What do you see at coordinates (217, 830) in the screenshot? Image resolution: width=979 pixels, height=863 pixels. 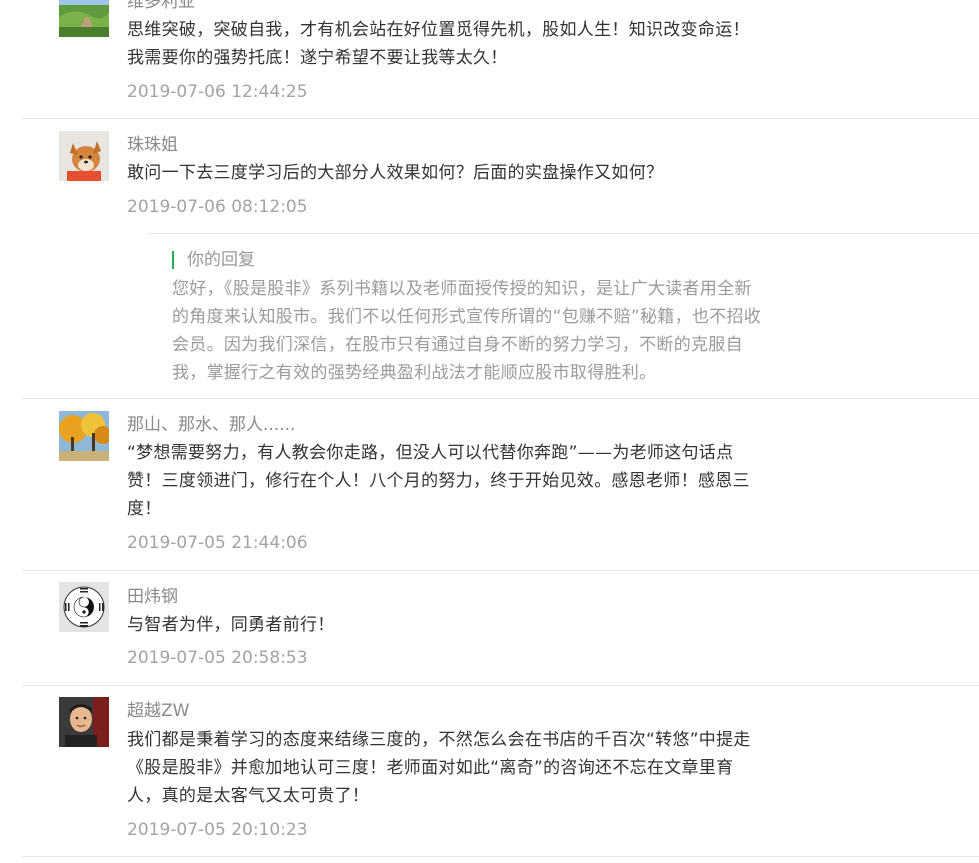 I see `comment-timestamp: 2019-07-05 20:10:23` at bounding box center [217, 830].